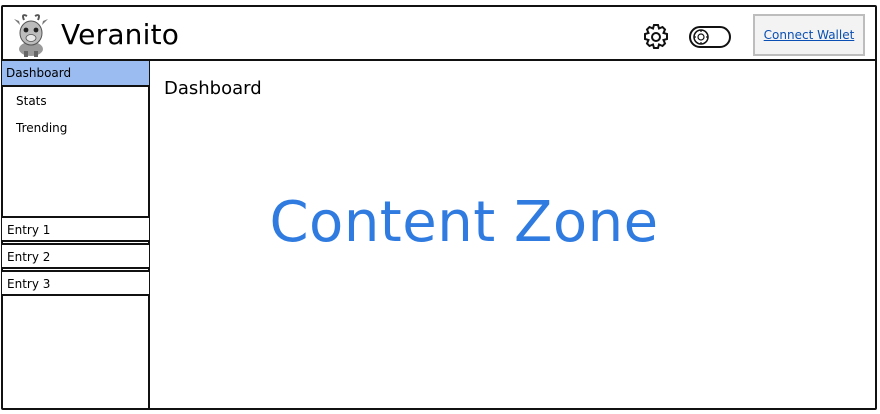 This screenshot has height=414, width=880. Describe the element at coordinates (75, 229) in the screenshot. I see `sidebar-entry-1: Entry 1` at that location.